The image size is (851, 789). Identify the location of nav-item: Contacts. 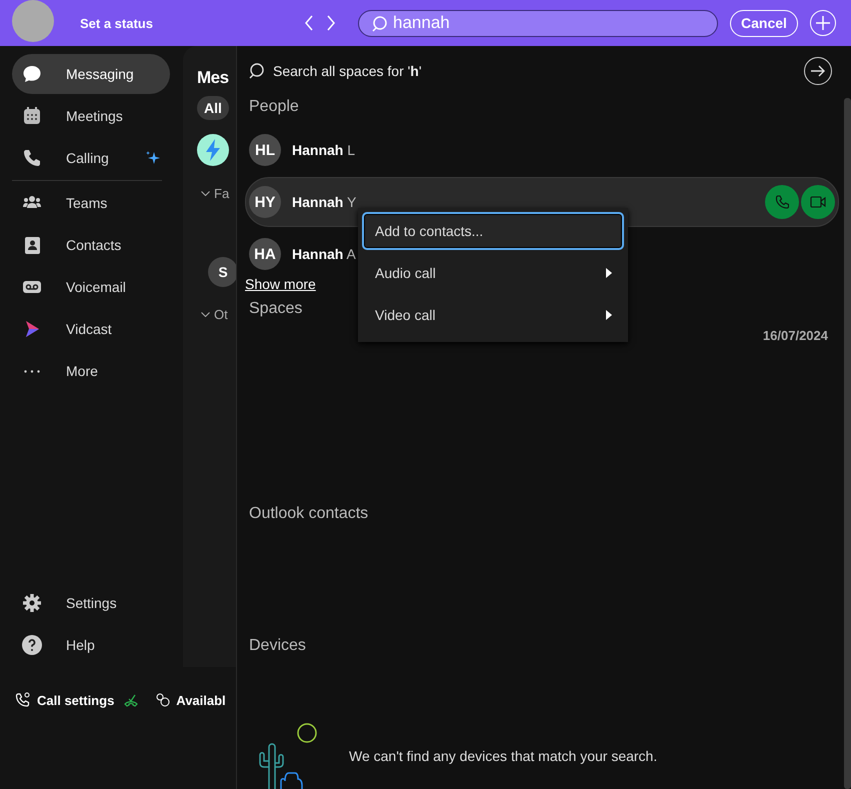
(91, 245).